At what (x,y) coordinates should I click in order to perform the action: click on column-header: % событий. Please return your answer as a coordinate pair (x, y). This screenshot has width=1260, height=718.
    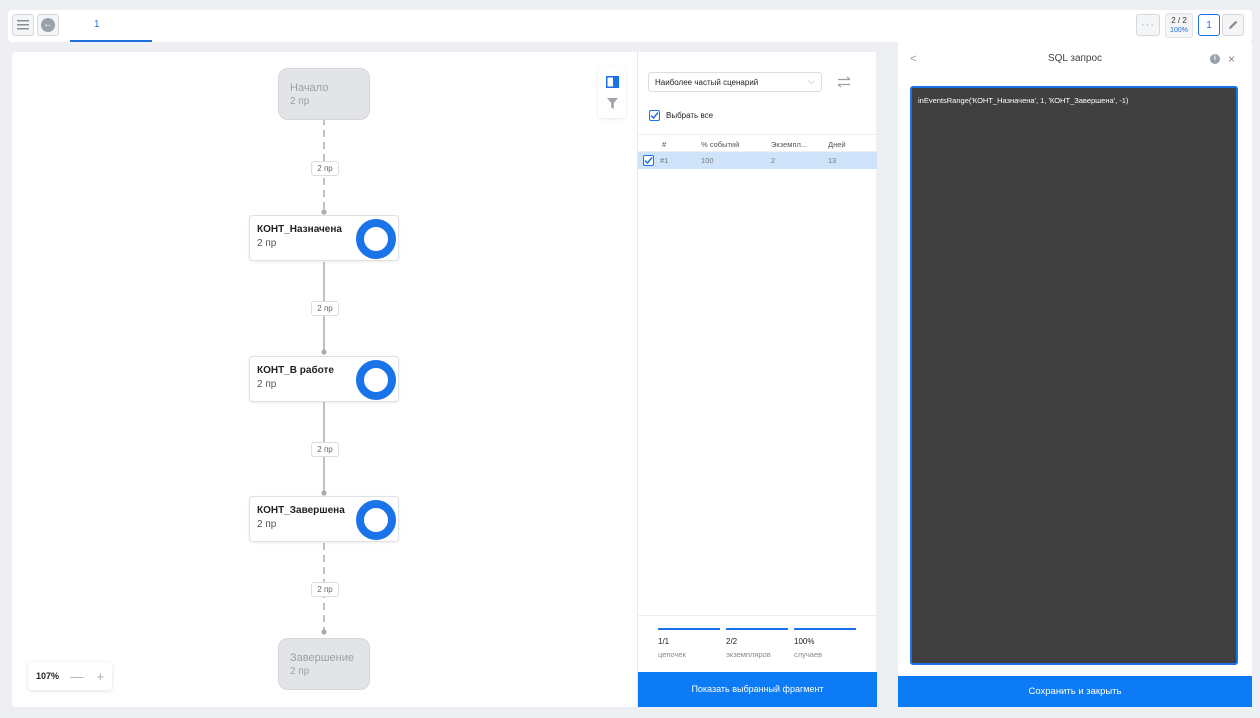
    Looking at the image, I should click on (720, 144).